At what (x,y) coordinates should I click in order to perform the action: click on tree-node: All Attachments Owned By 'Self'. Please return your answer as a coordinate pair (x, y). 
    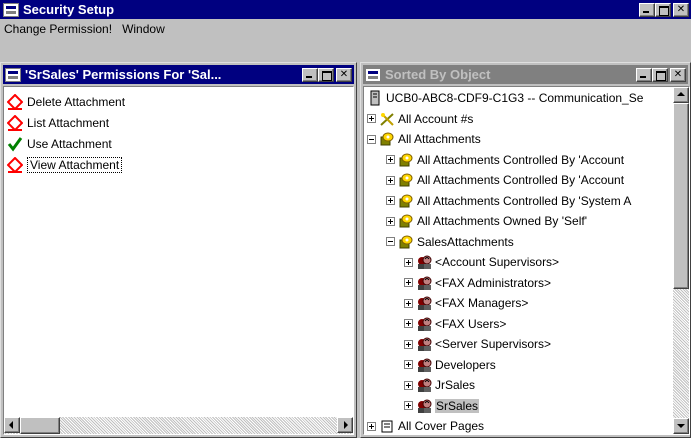
    Looking at the image, I should click on (486, 221).